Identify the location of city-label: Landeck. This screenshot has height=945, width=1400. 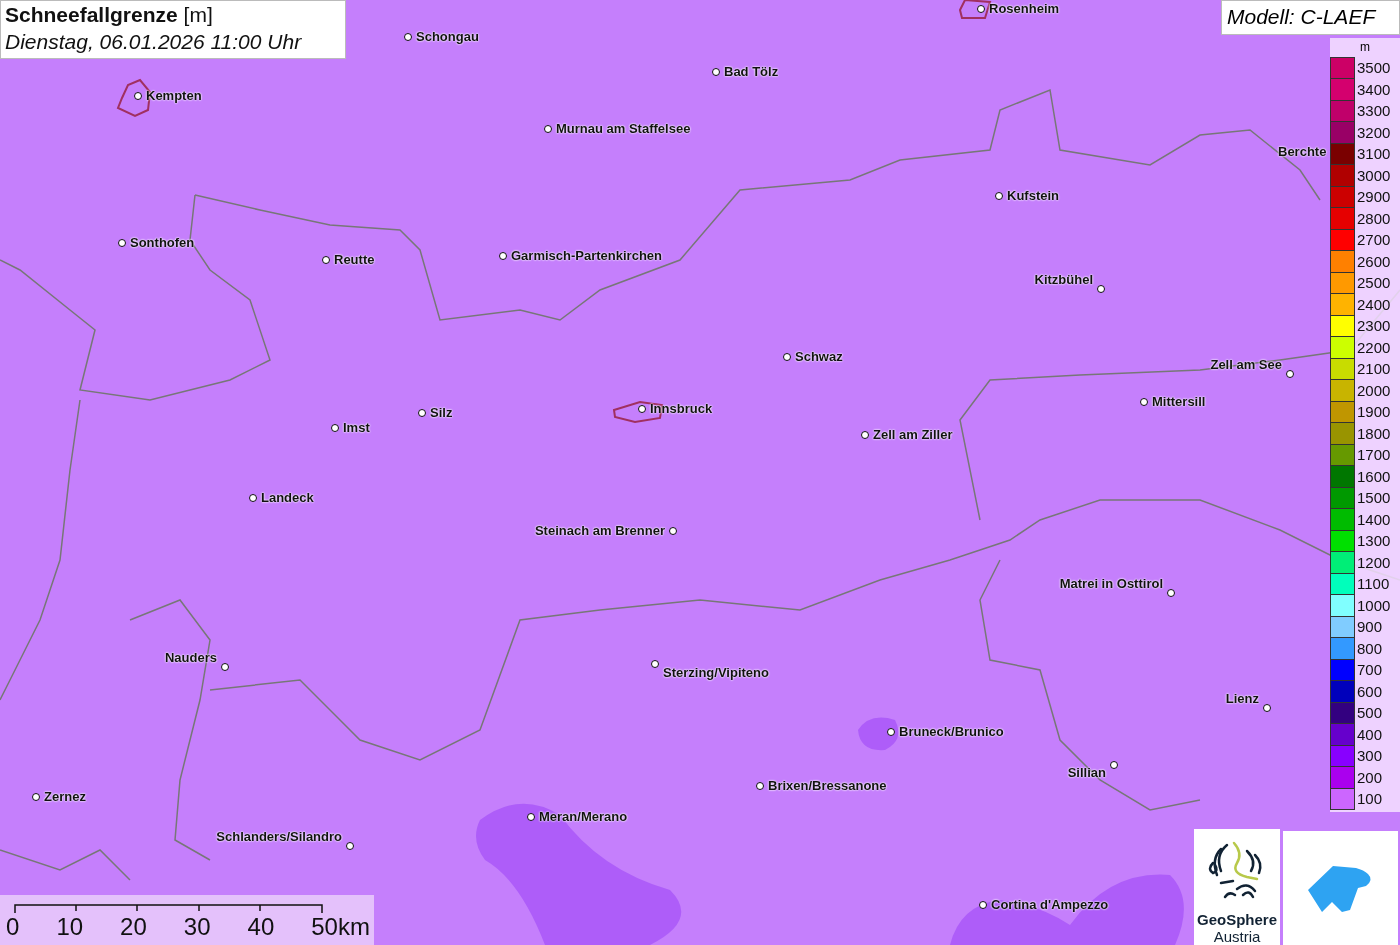
(287, 497).